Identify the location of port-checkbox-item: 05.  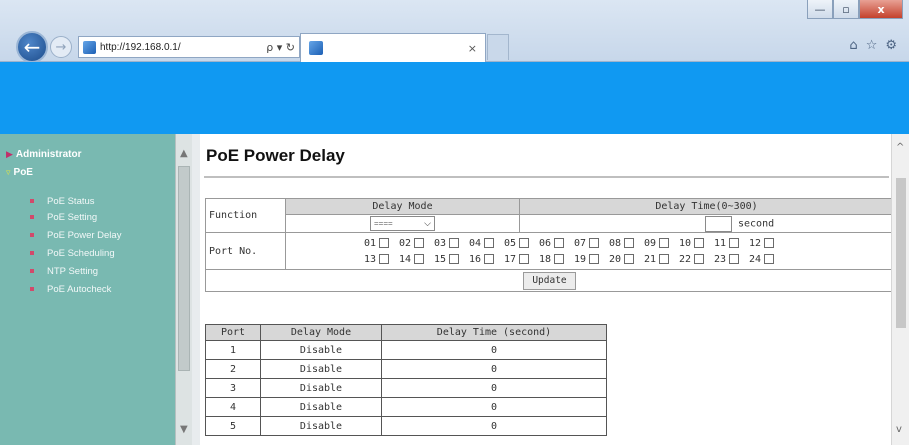
(521, 243).